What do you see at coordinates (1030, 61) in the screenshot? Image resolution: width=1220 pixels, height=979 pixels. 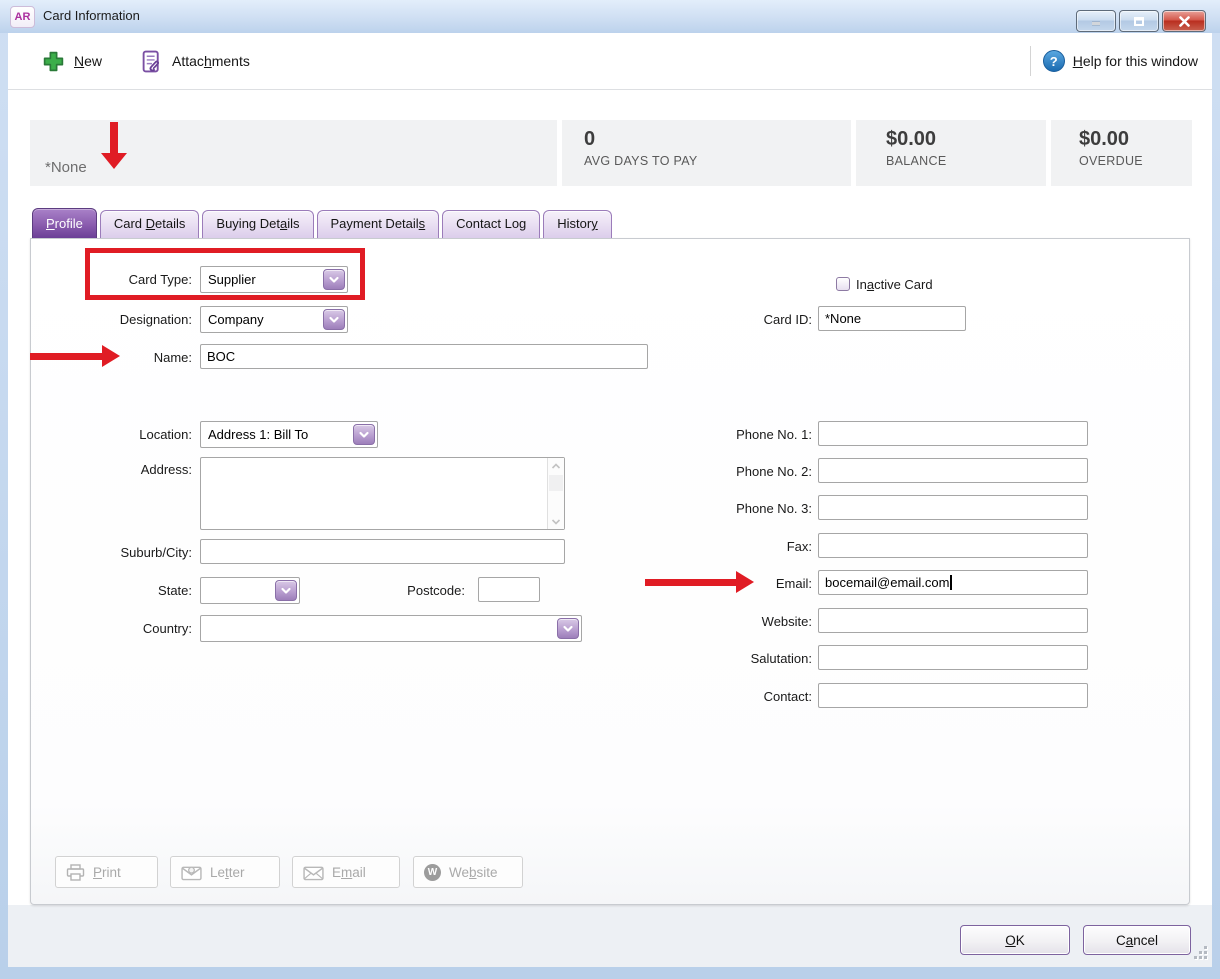 I see `toolbar-separator` at bounding box center [1030, 61].